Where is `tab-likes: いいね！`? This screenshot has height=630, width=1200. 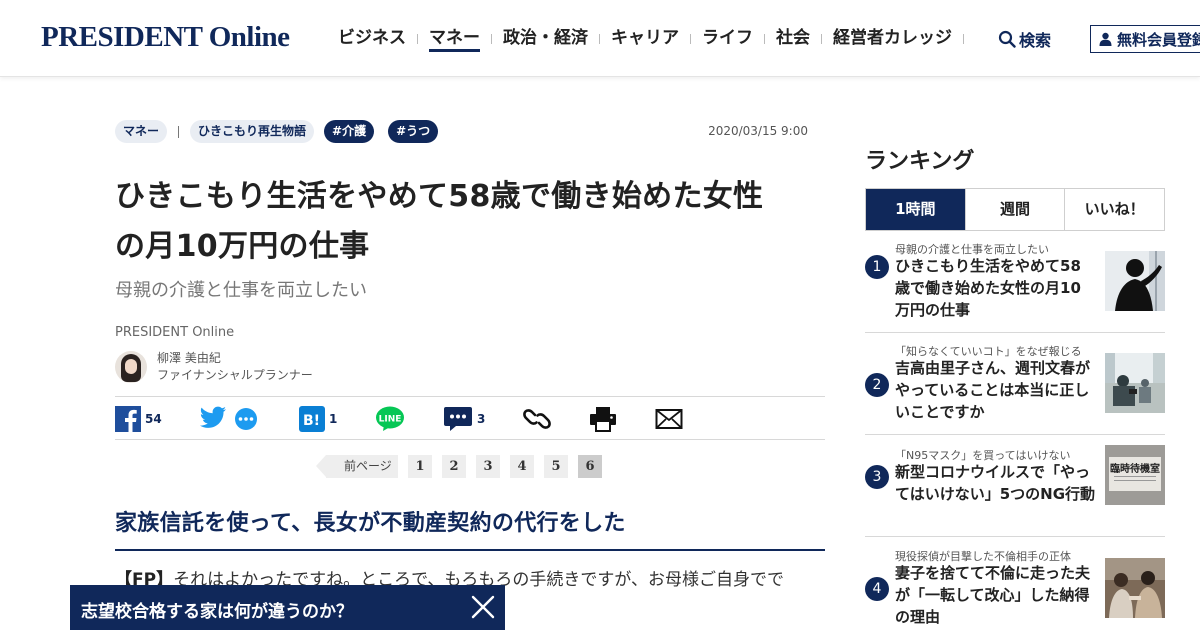
tab-likes: いいね！ is located at coordinates (1114, 209).